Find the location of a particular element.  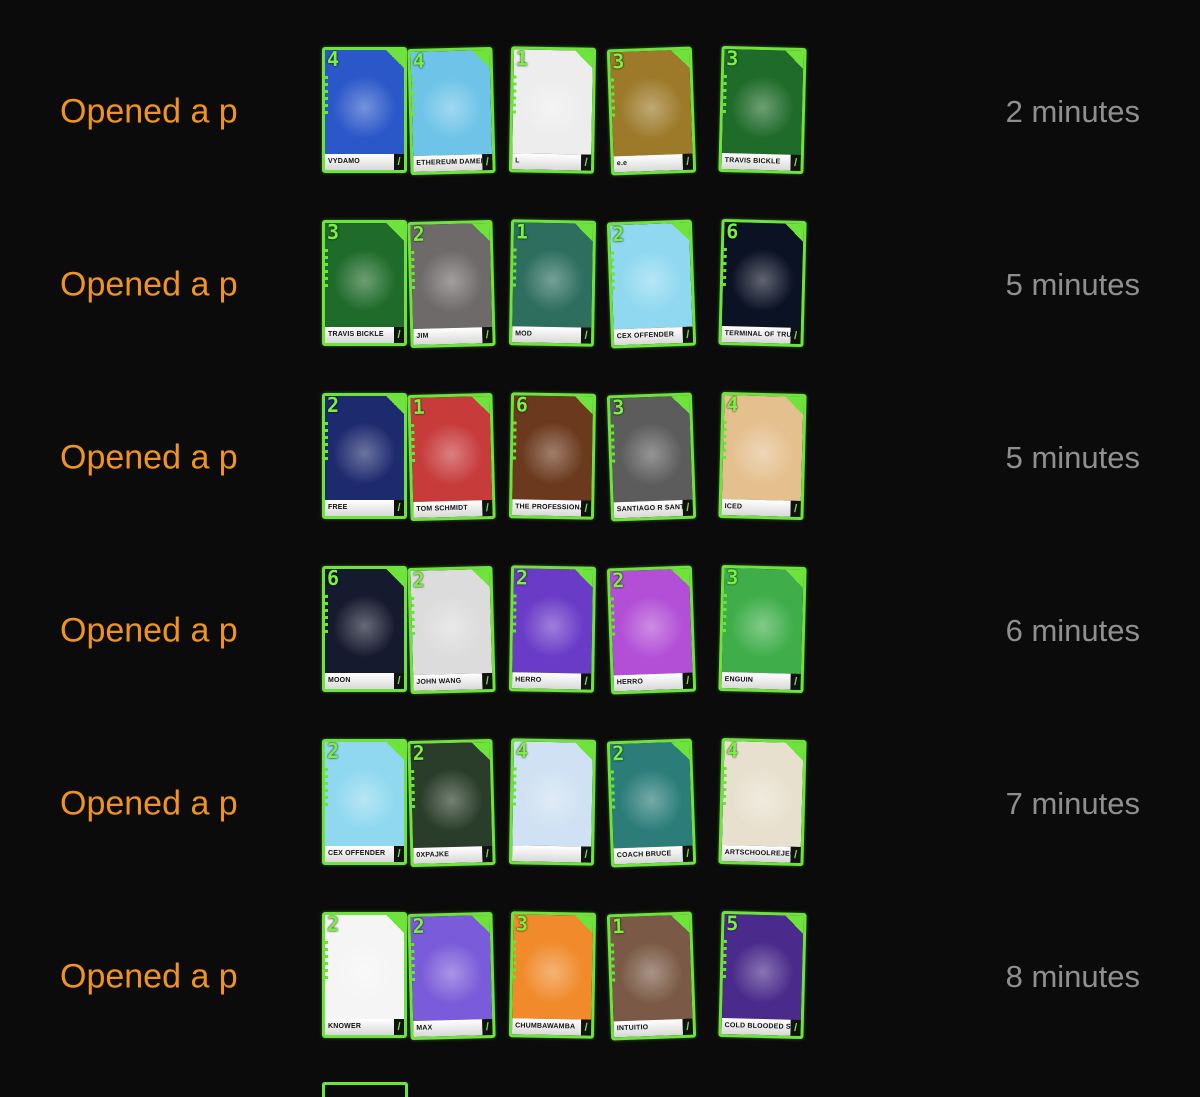

card-name: TOM SCHMIDT is located at coordinates (448, 509).